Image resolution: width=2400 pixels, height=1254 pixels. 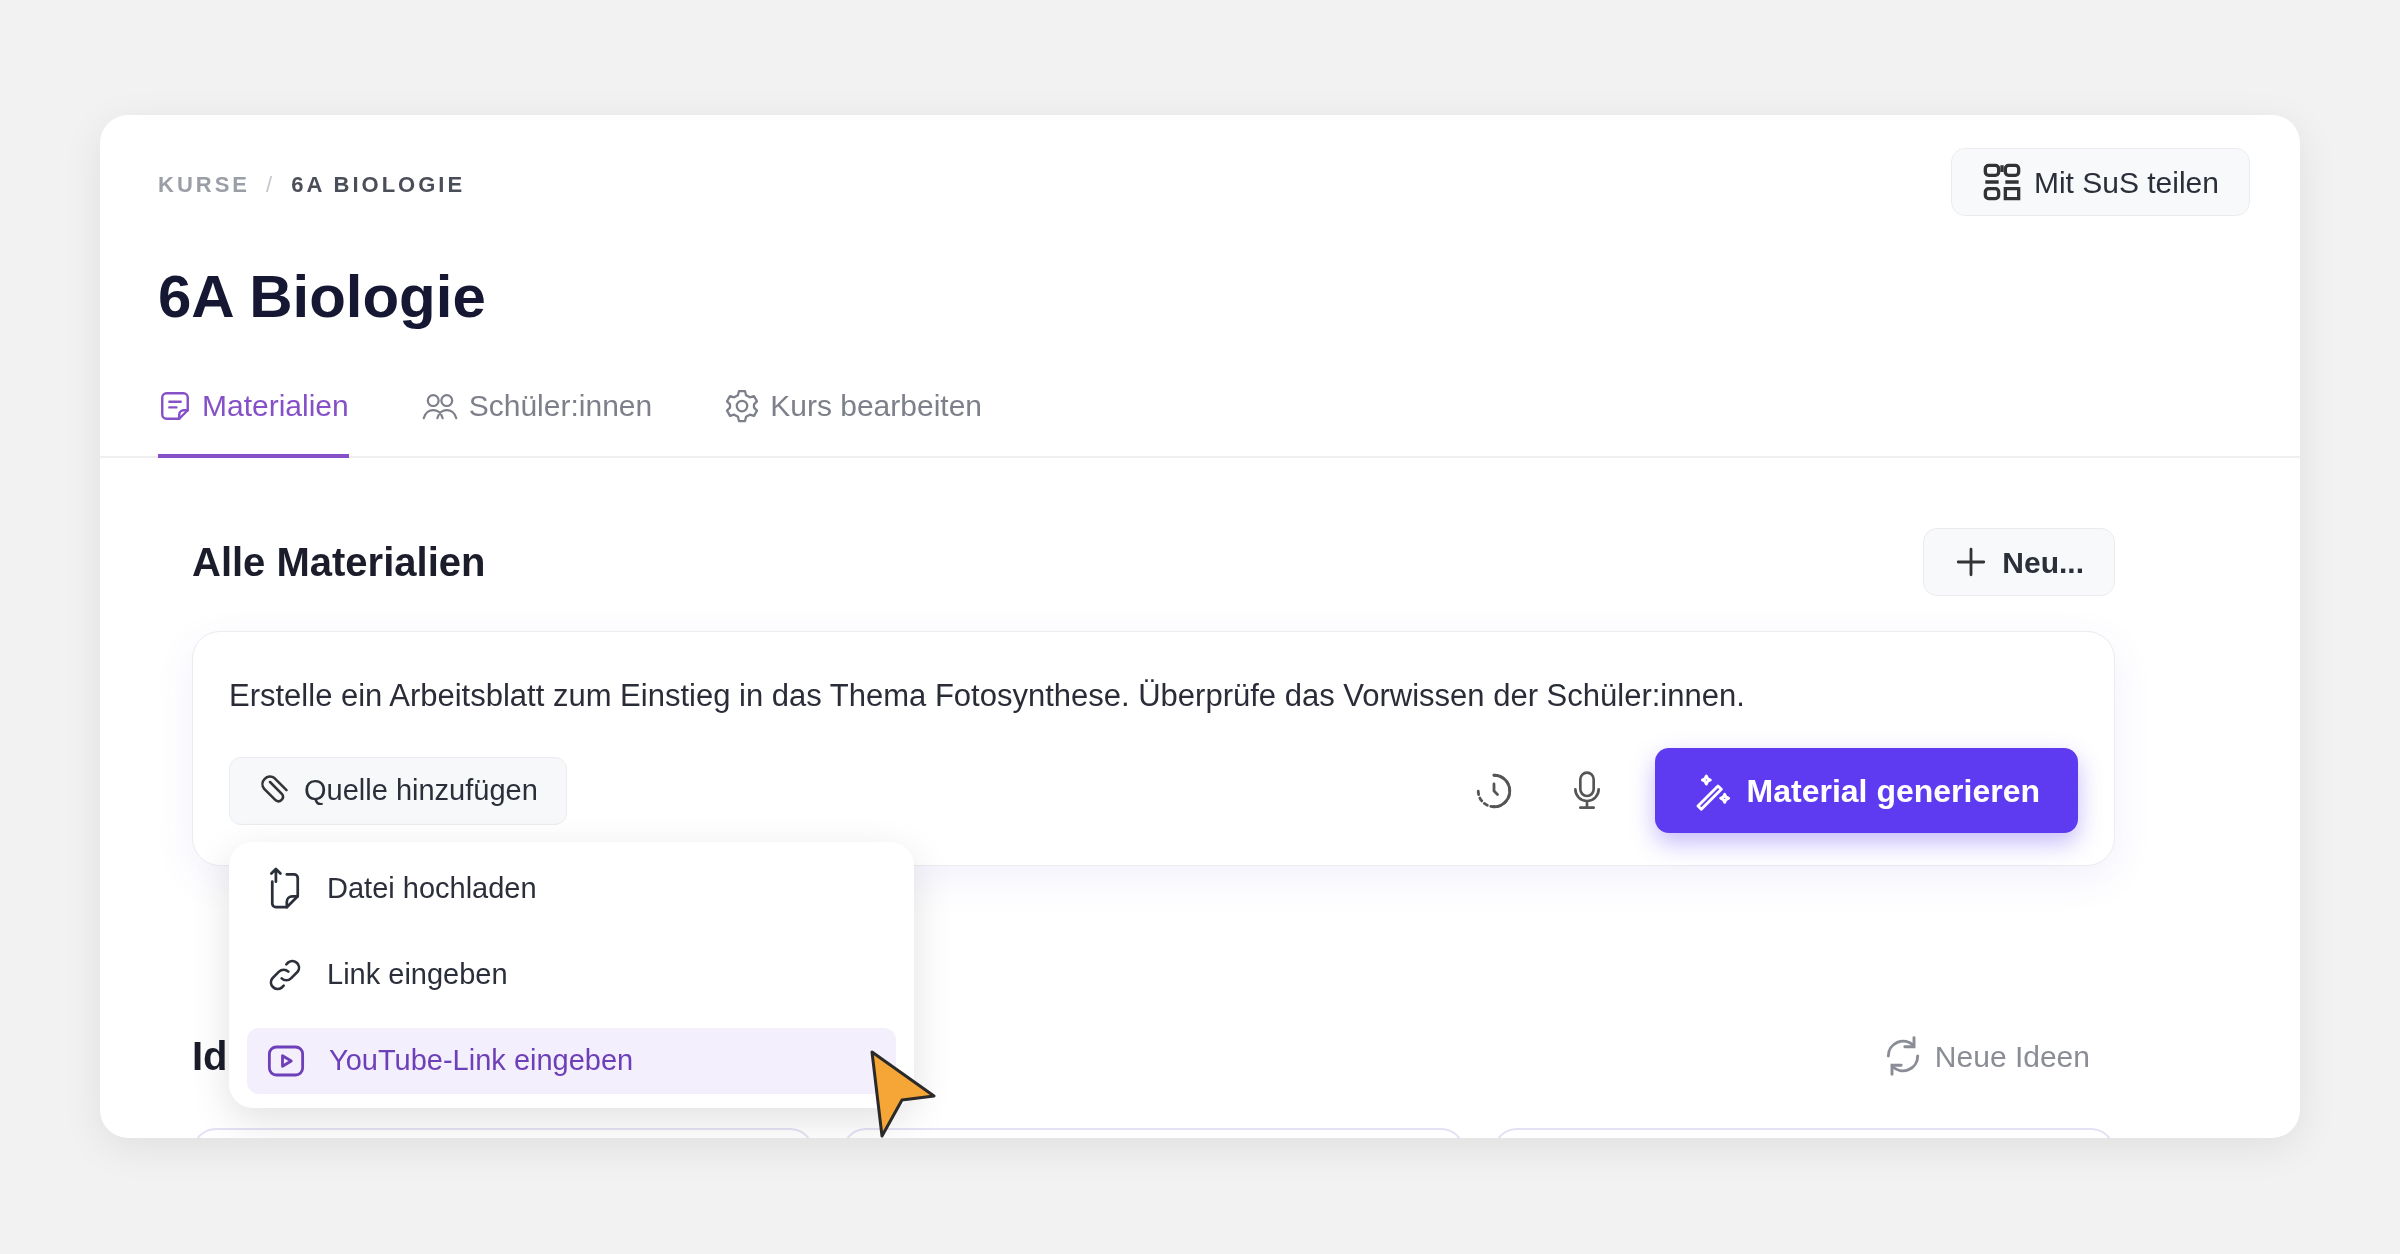 What do you see at coordinates (210, 1056) in the screenshot?
I see `section-title: Id` at bounding box center [210, 1056].